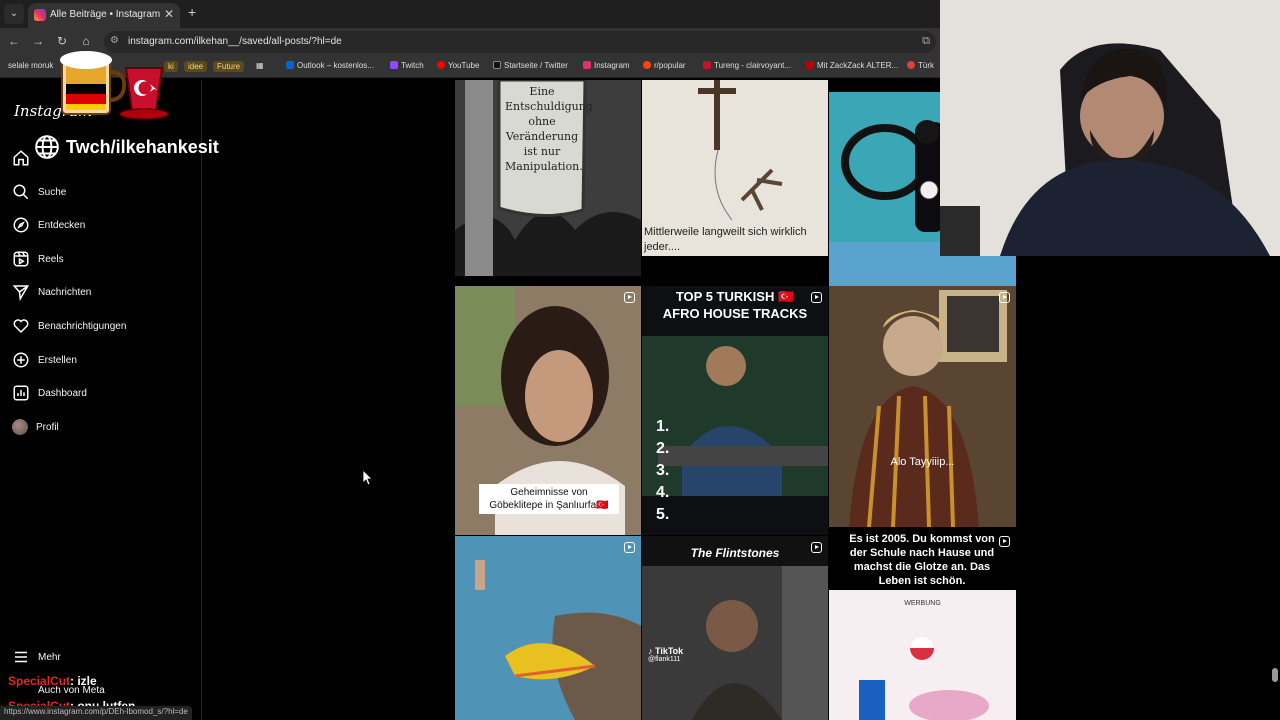  I want to click on list-item: 4., so click(663, 492).